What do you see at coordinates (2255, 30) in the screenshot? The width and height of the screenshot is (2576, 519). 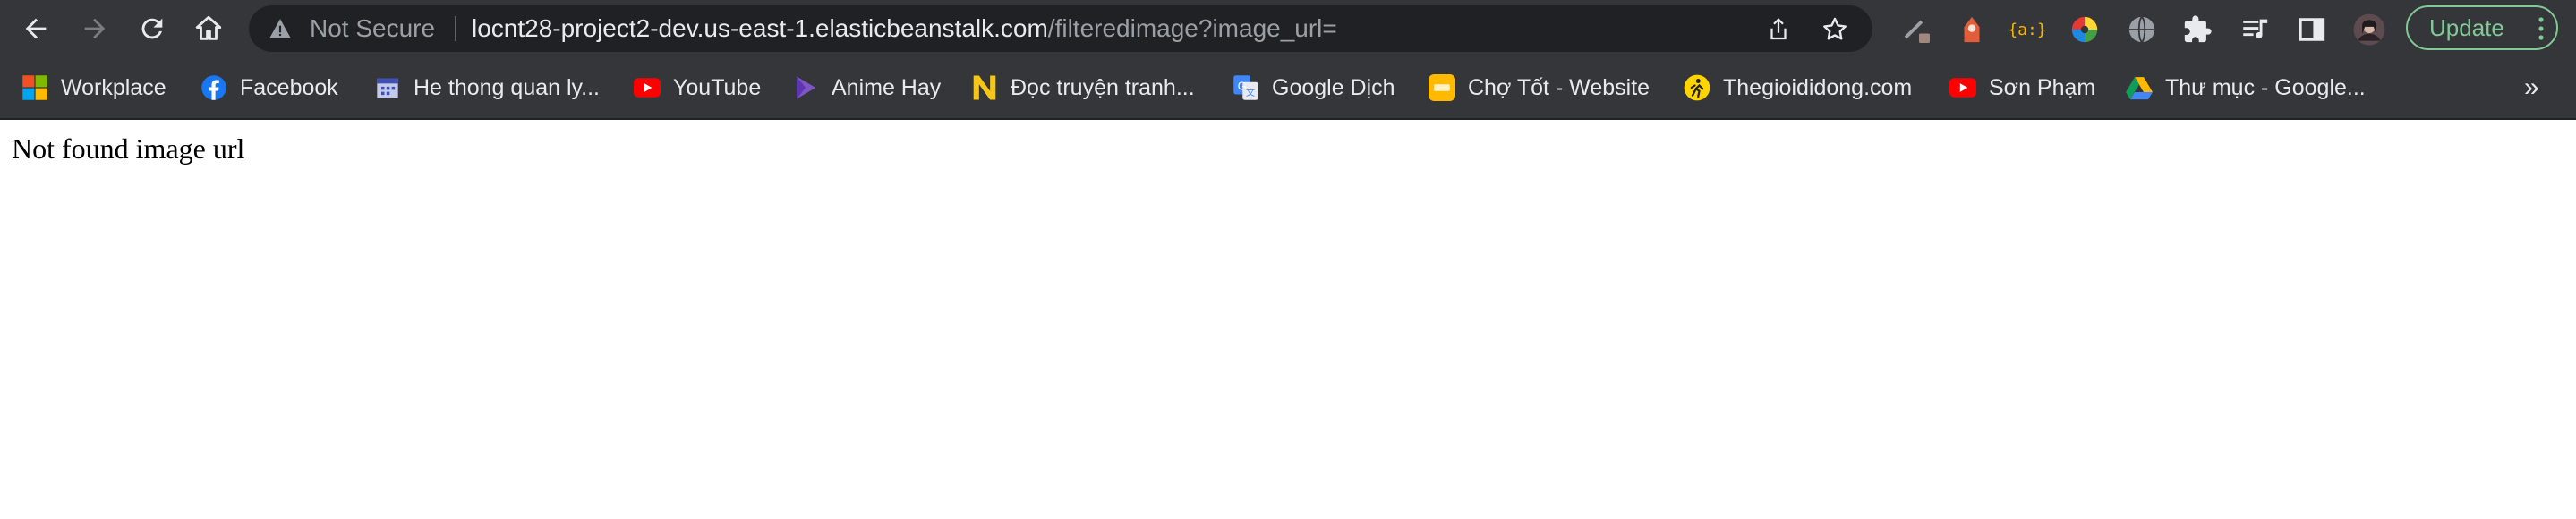 I see `media-icon` at bounding box center [2255, 30].